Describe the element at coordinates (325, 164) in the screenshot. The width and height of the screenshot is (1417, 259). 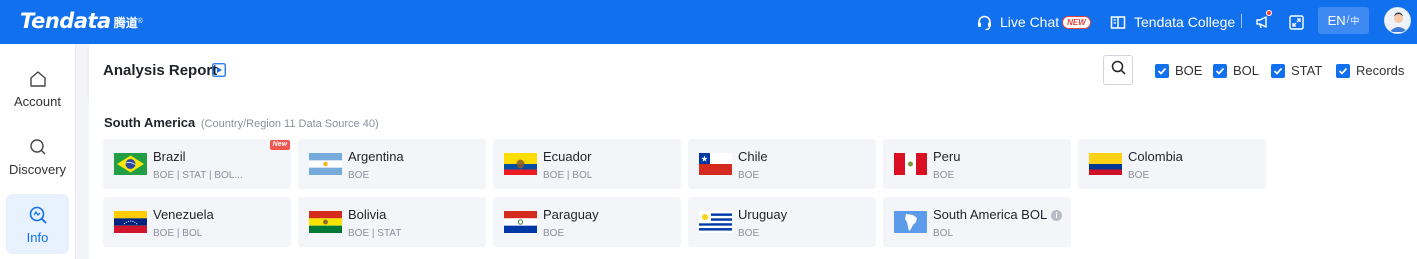
I see `argentina-flag-icon` at that location.